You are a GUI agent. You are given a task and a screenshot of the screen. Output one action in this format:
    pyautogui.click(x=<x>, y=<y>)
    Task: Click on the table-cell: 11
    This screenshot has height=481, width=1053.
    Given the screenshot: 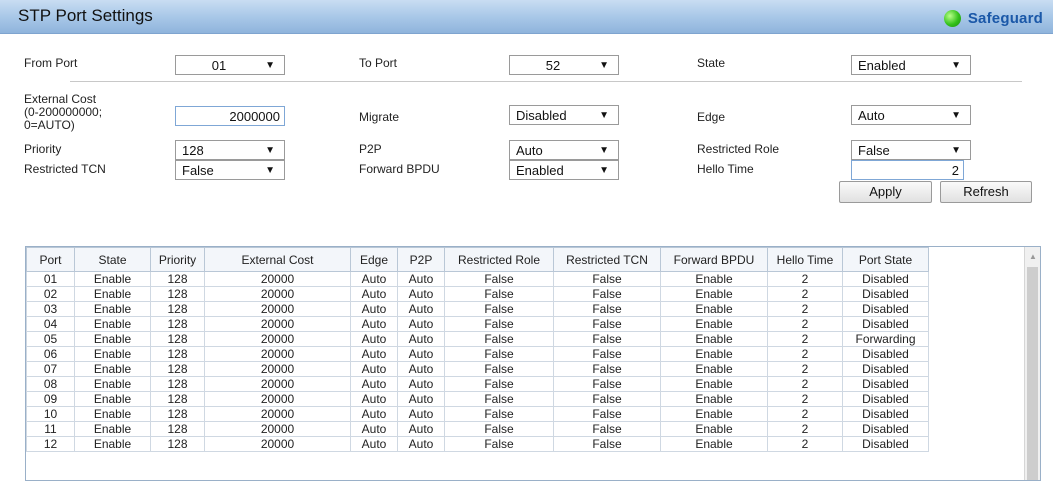 What is the action you would take?
    pyautogui.click(x=50, y=429)
    